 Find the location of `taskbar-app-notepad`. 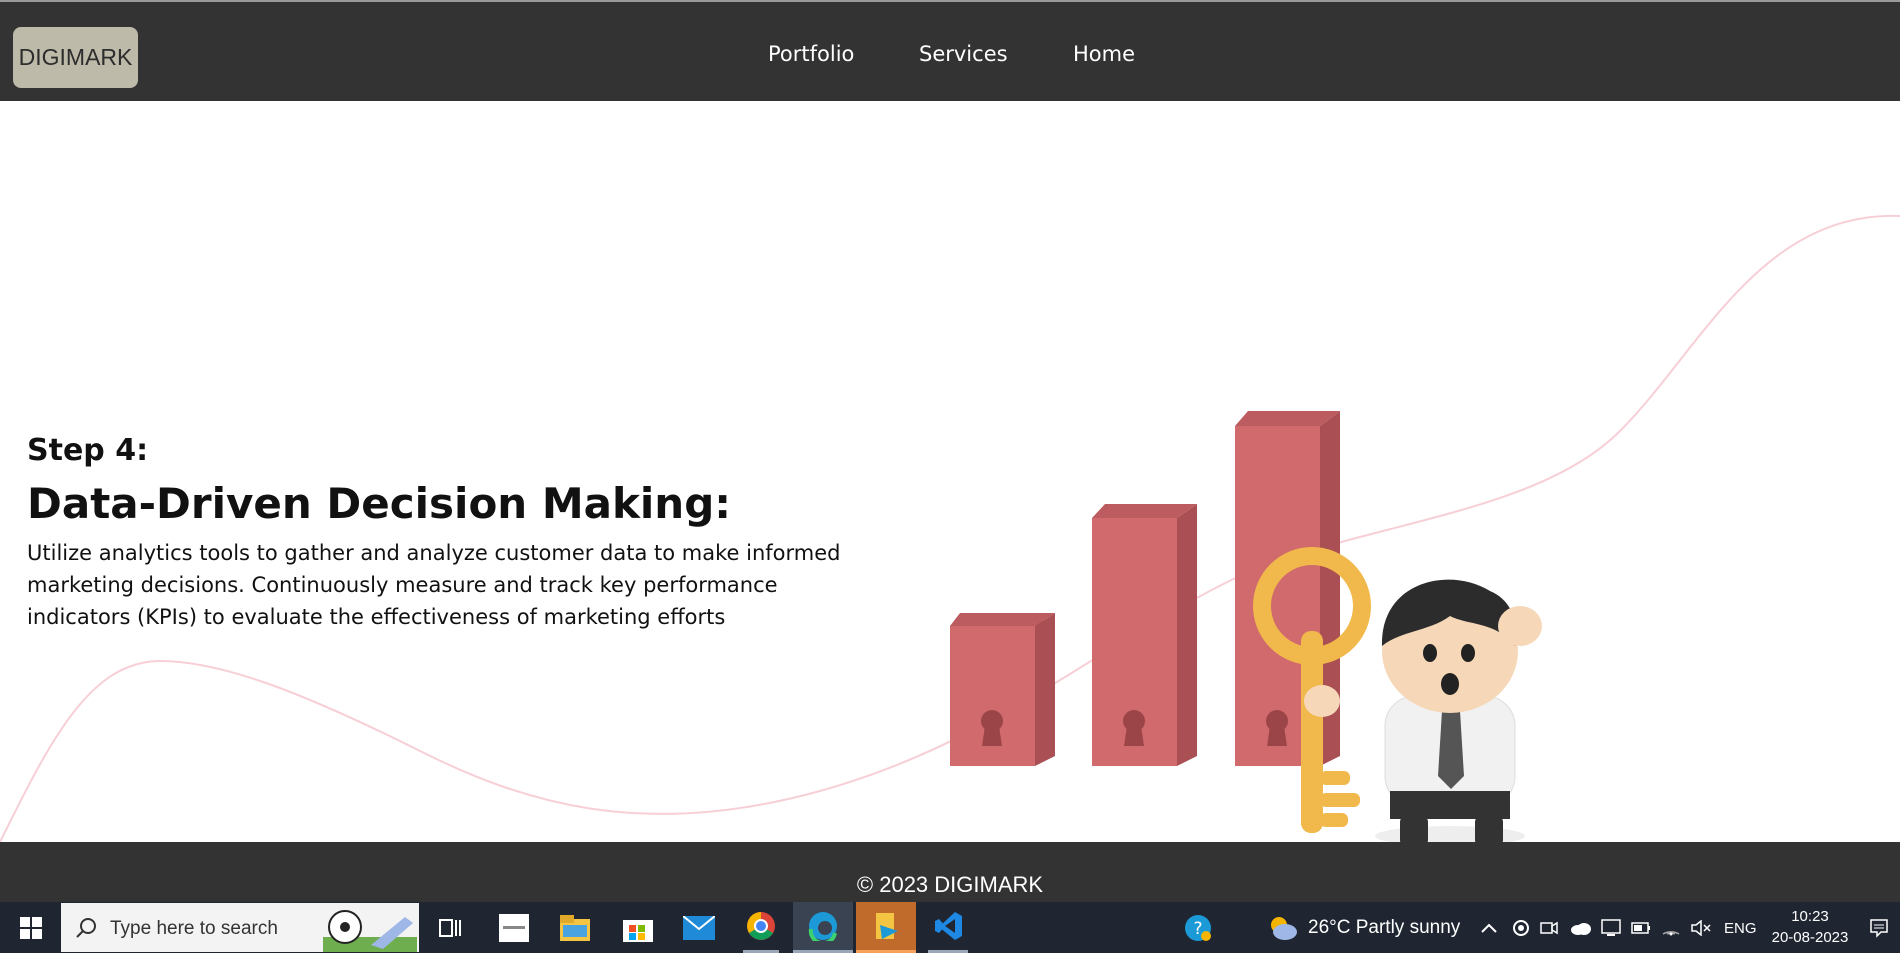

taskbar-app-notepad is located at coordinates (514, 927).